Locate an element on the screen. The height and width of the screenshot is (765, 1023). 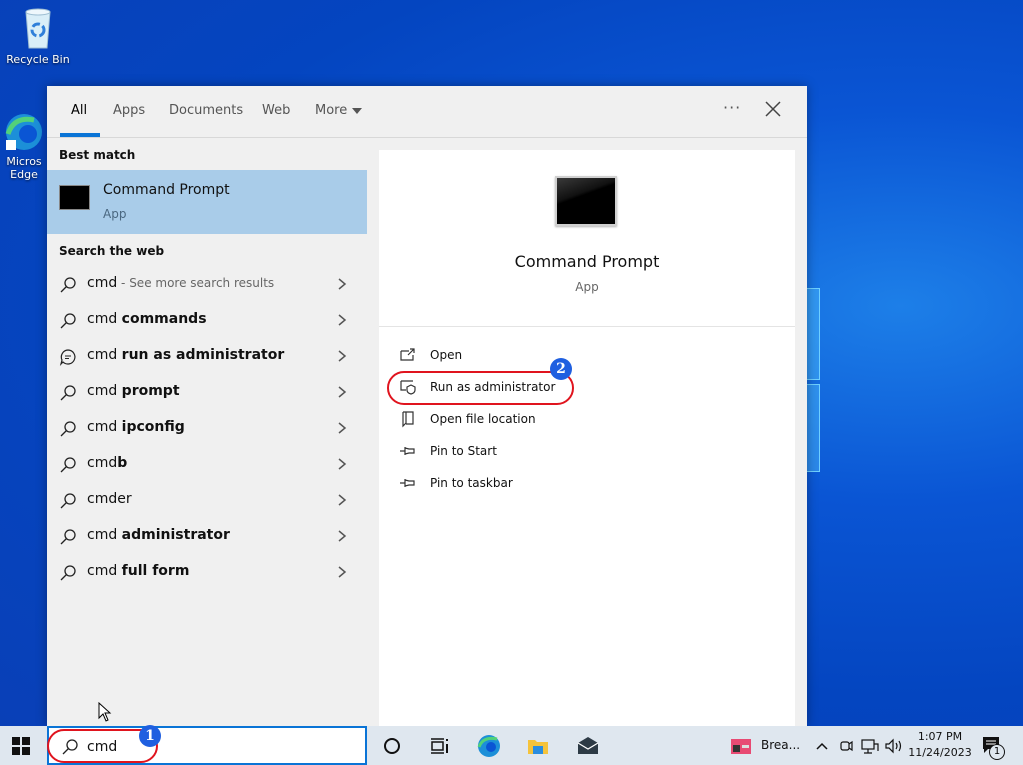
tab-apps: Apps is located at coordinates (129, 110).